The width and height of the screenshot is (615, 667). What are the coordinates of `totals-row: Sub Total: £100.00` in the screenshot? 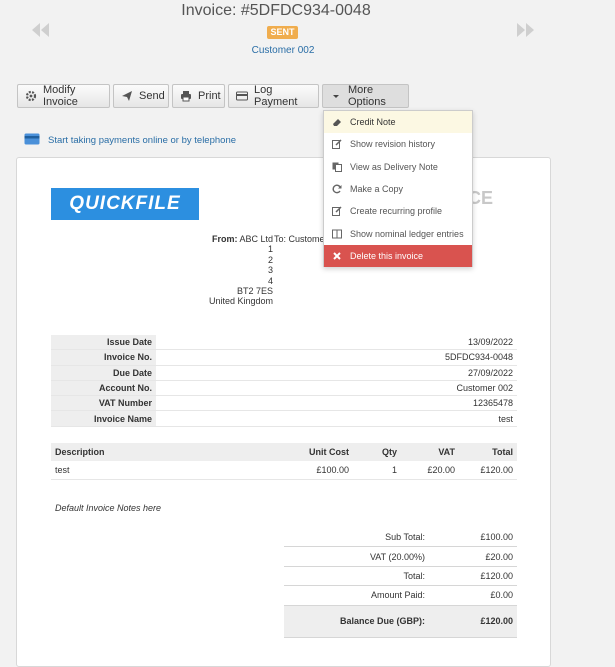 It's located at (400, 538).